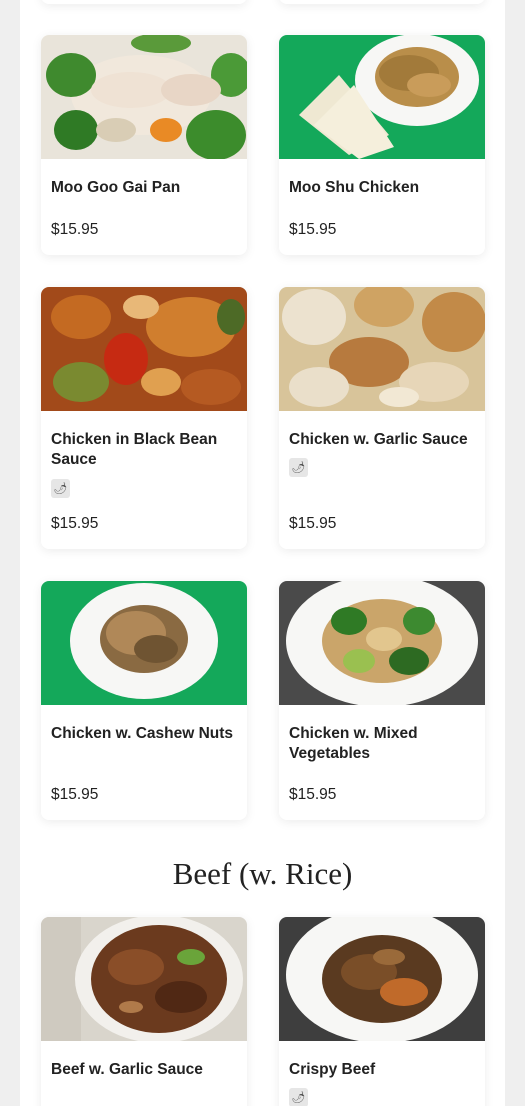 This screenshot has height=1106, width=525. What do you see at coordinates (354, 187) in the screenshot?
I see `item-name: Moo Shu Chicken` at bounding box center [354, 187].